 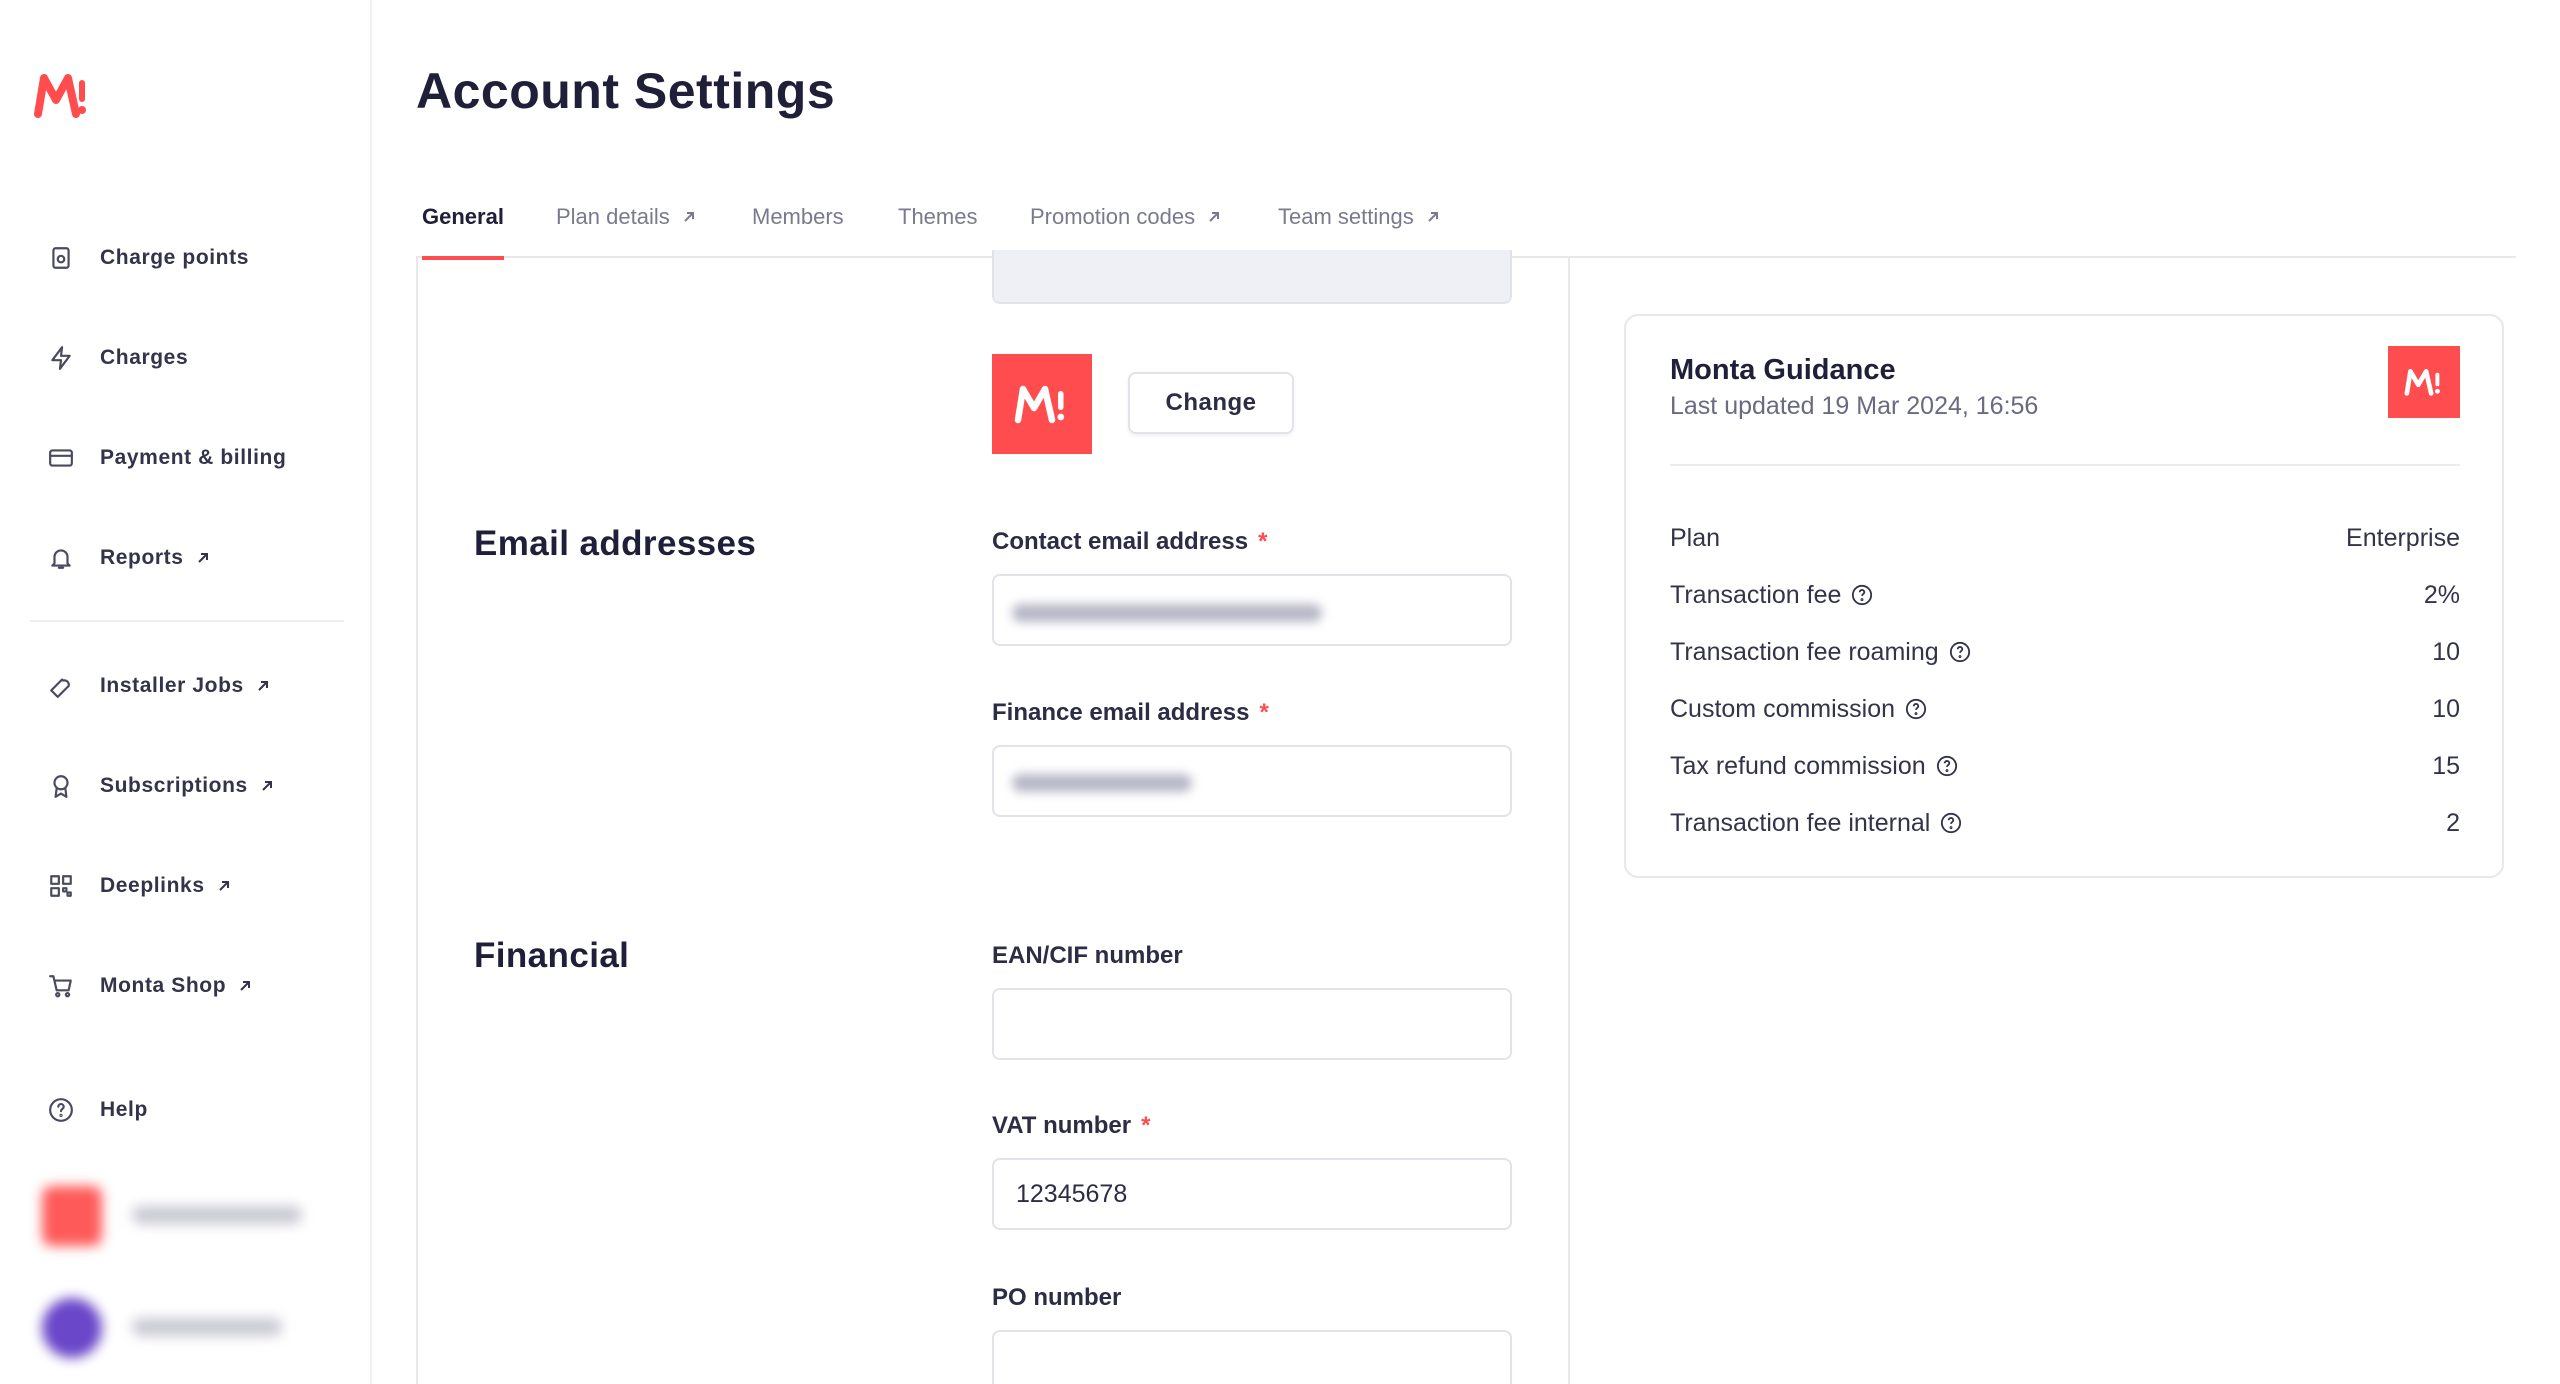 What do you see at coordinates (65, 786) in the screenshot?
I see `award-icon` at bounding box center [65, 786].